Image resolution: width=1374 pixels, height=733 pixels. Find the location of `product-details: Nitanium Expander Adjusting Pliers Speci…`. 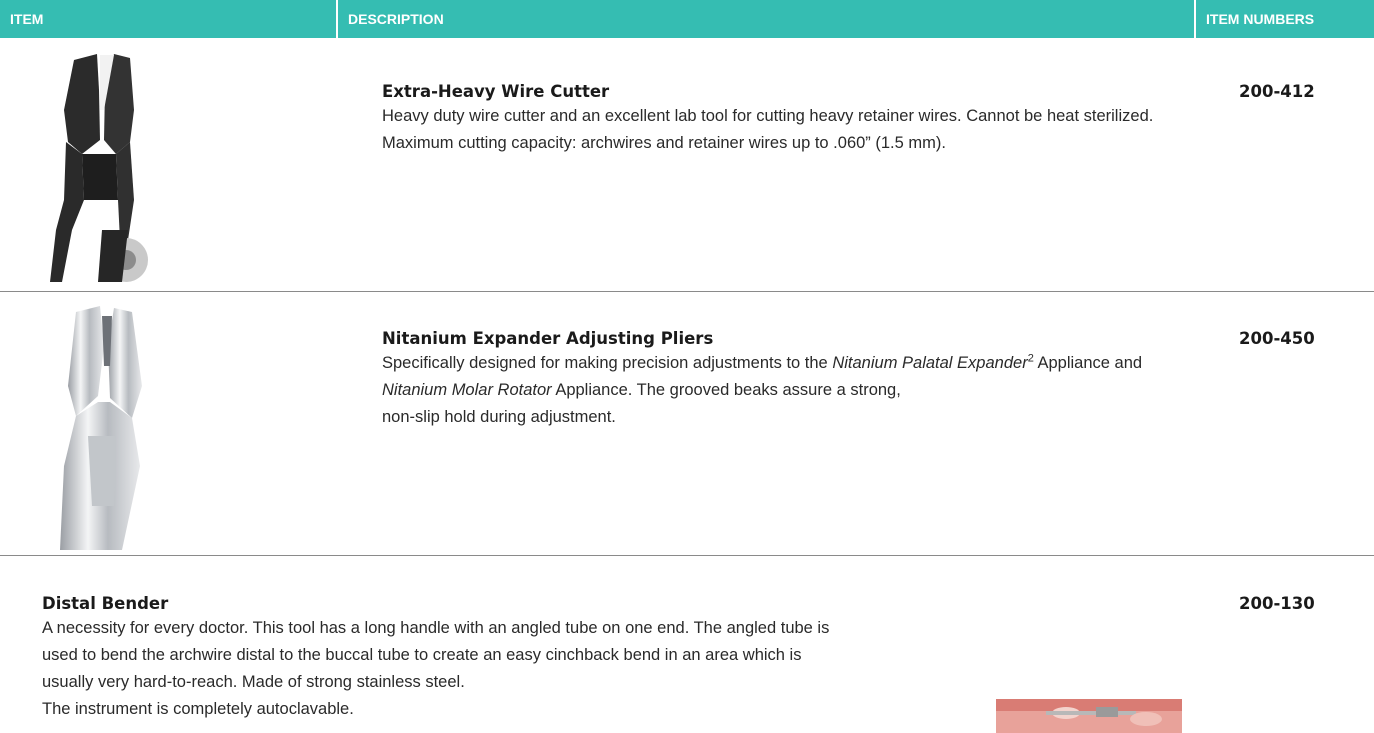

product-details: Nitanium Expander Adjusting Pliers Speci… is located at coordinates (772, 380).